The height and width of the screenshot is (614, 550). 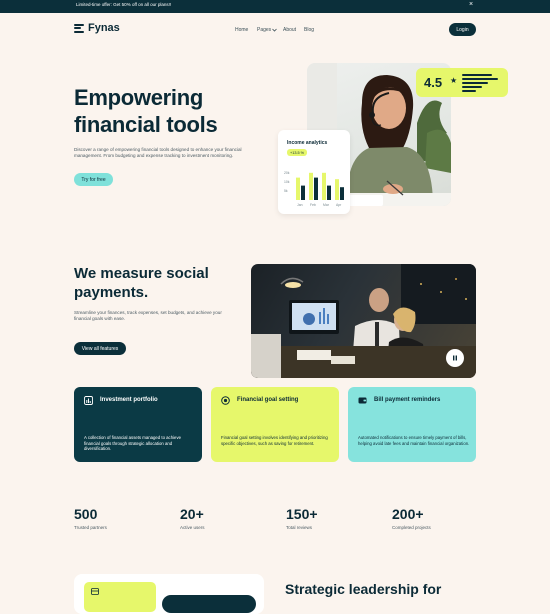 I want to click on rating-value: 4.5, so click(x=433, y=82).